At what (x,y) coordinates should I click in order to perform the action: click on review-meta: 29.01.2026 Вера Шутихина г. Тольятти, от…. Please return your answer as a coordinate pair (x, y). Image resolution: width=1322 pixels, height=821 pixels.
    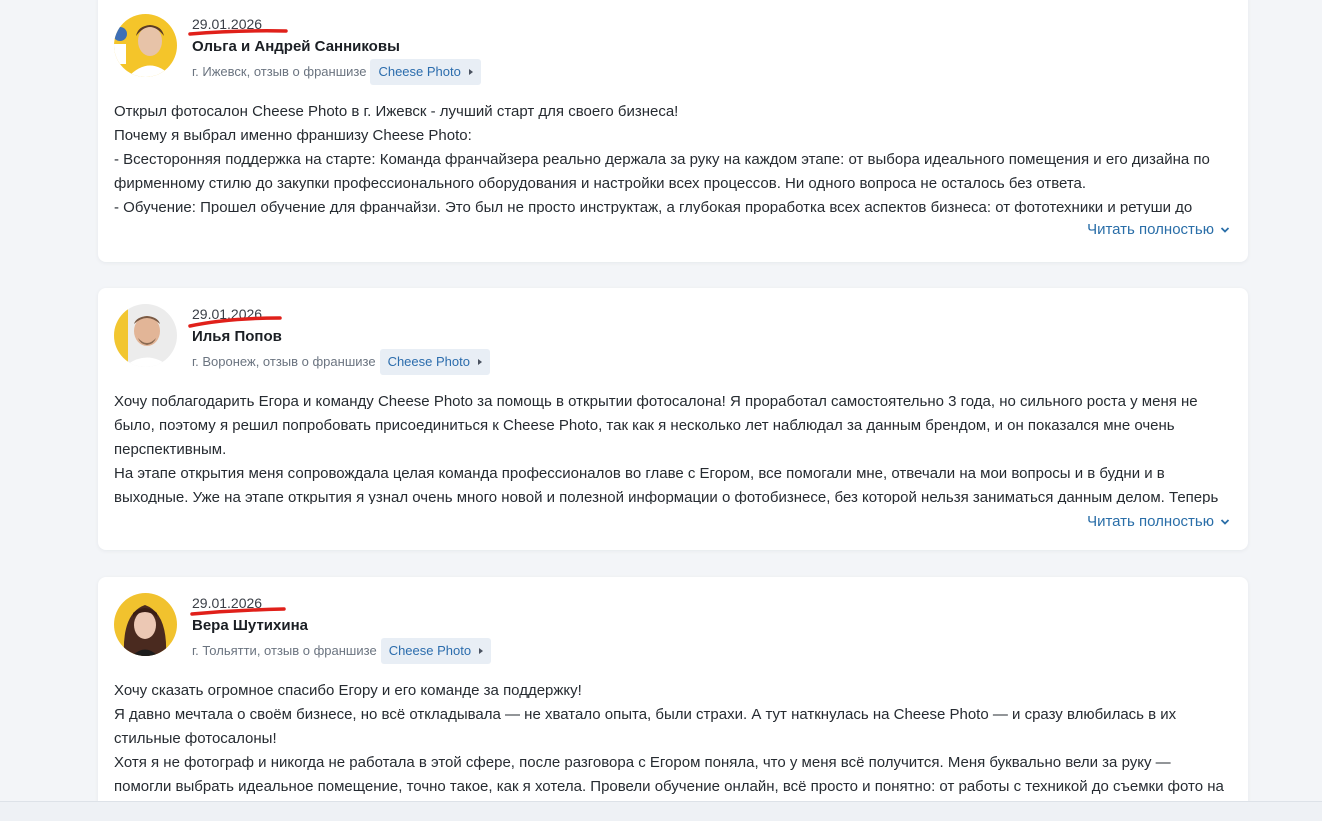
    Looking at the image, I should click on (341, 629).